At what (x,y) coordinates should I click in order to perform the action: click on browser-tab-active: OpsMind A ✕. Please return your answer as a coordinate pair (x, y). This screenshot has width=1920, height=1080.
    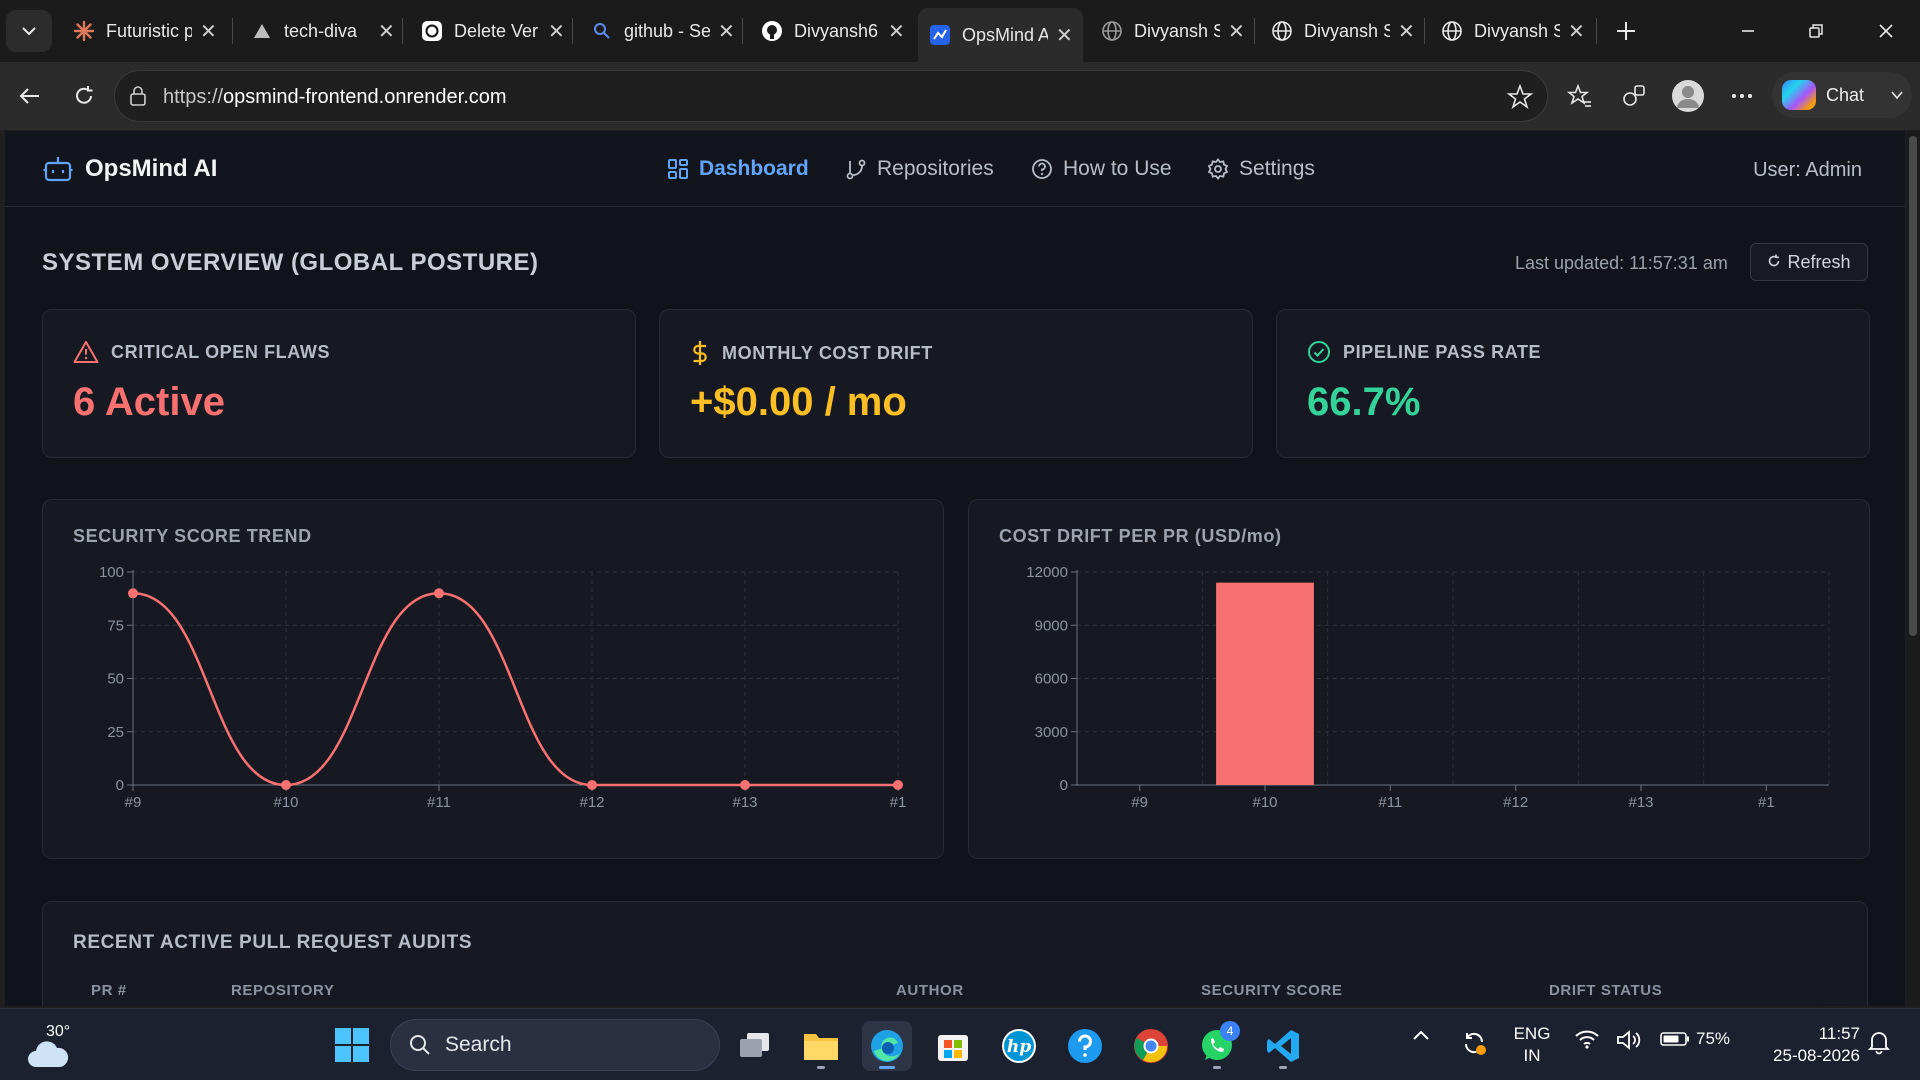
    Looking at the image, I should click on (1000, 35).